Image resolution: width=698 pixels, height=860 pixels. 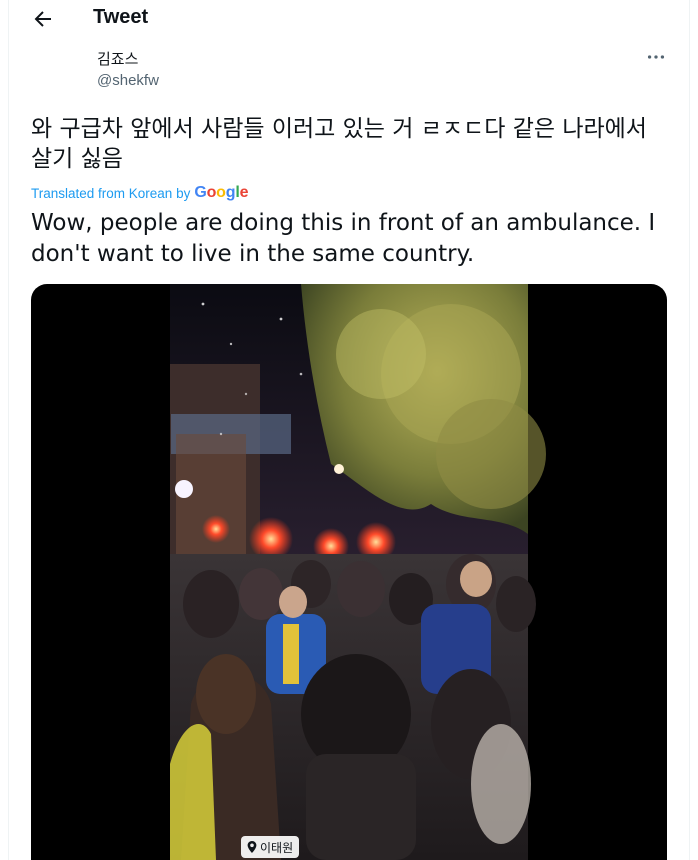 What do you see at coordinates (111, 193) in the screenshot?
I see `translated-label: Translated from Korean by` at bounding box center [111, 193].